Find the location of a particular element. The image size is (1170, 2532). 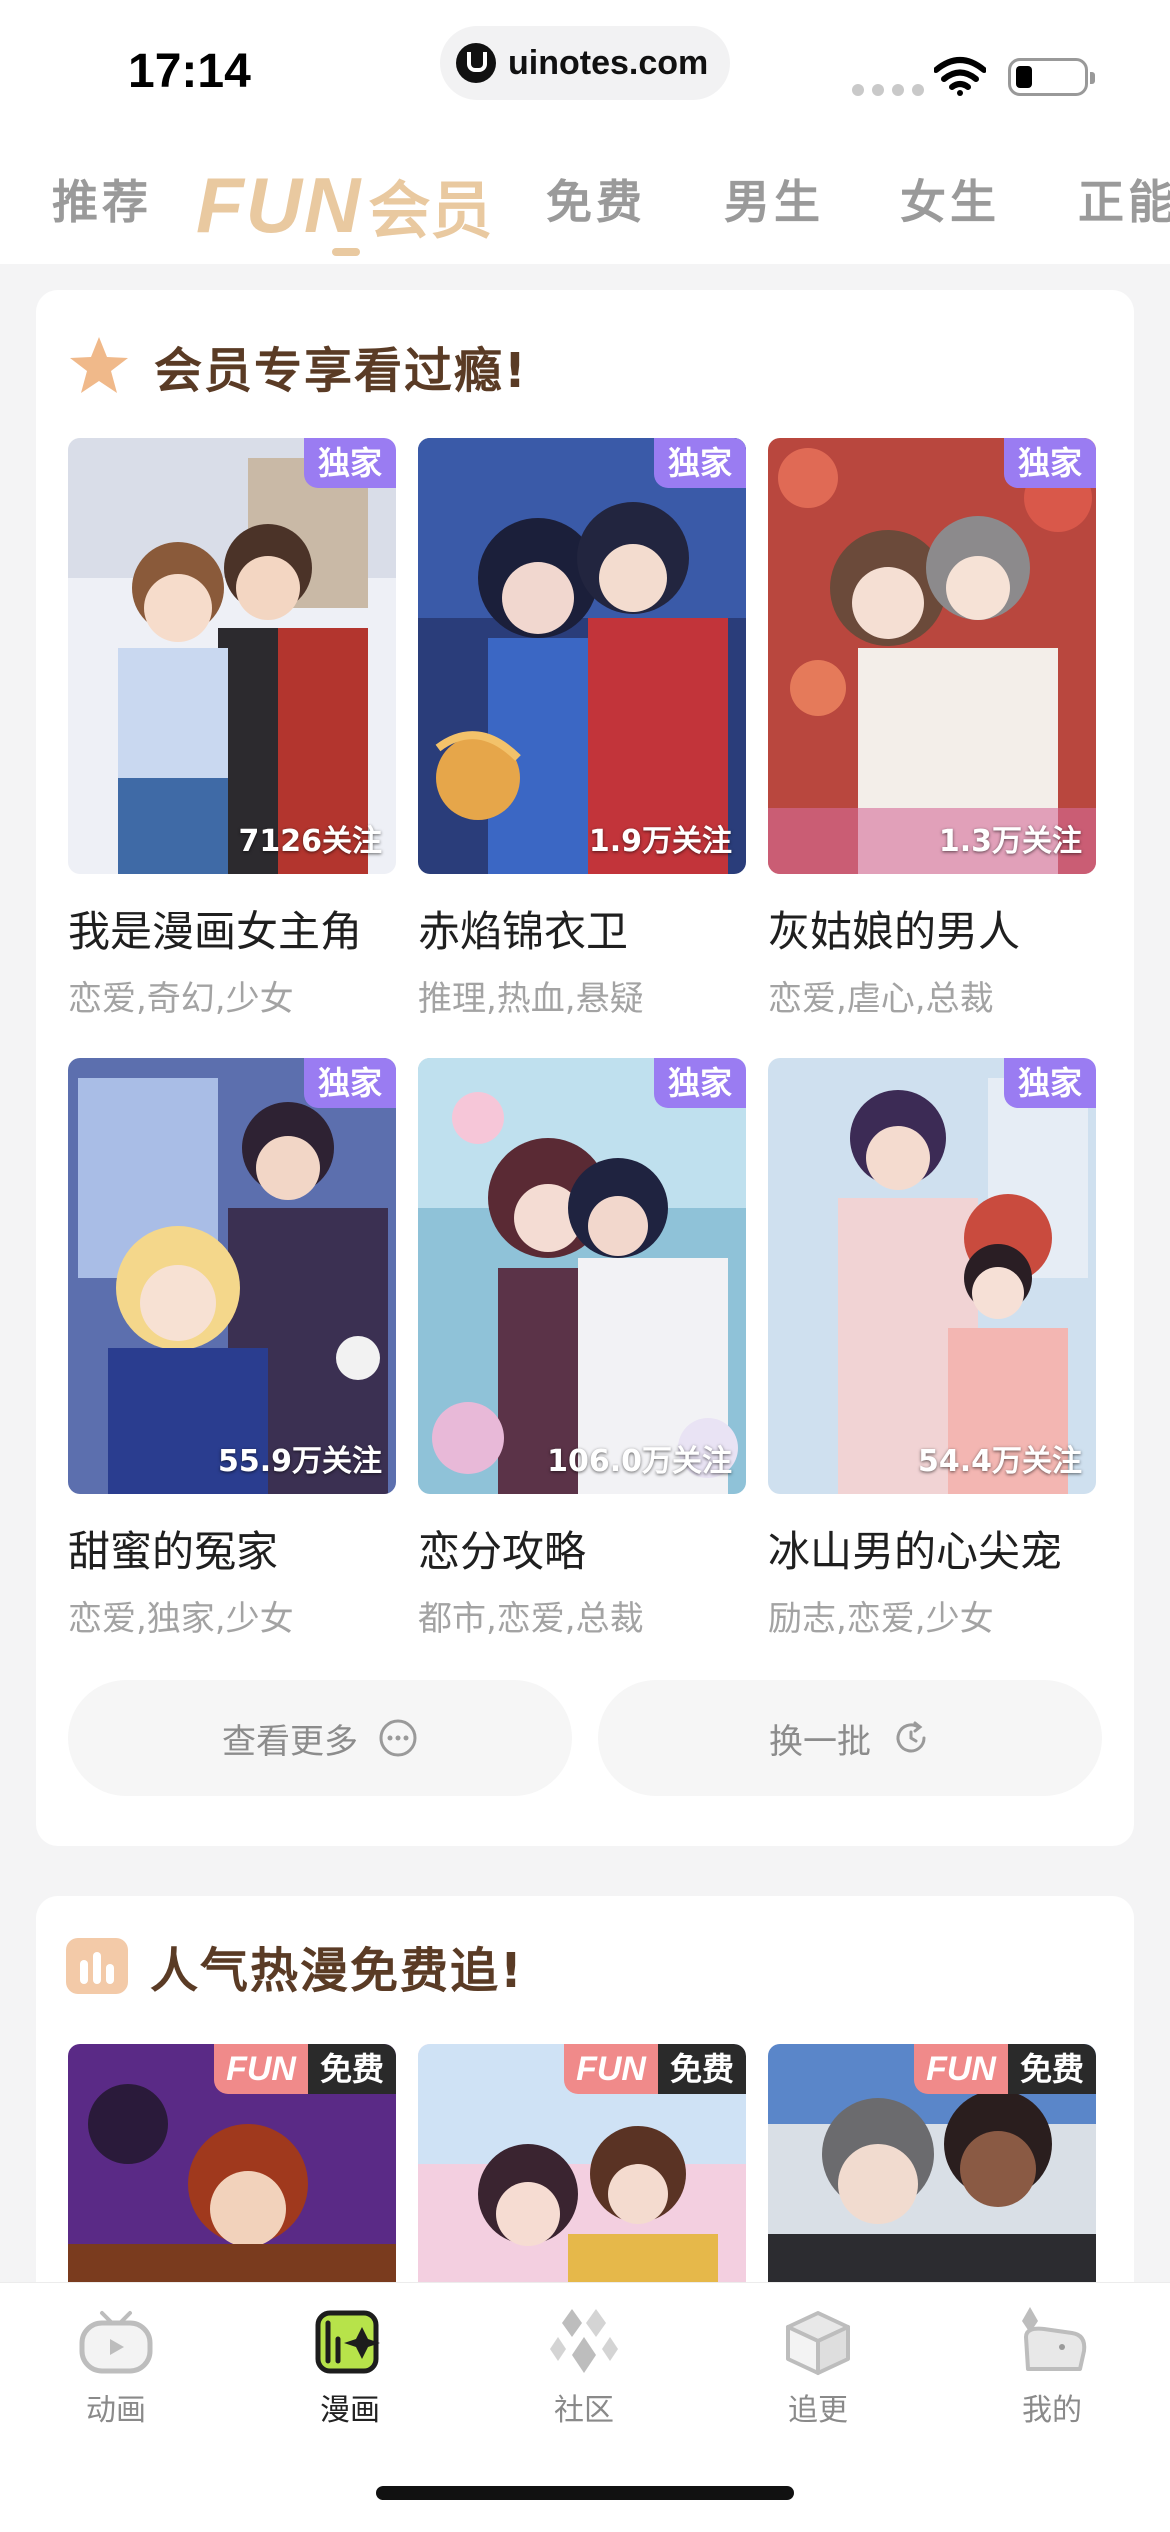

section-header: 会员专享看过瘾! is located at coordinates (297, 366).